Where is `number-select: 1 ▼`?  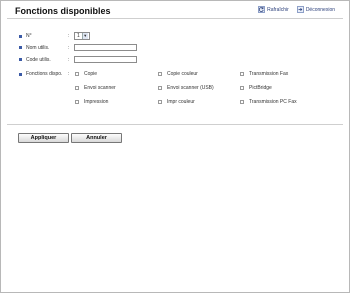 number-select: 1 ▼ is located at coordinates (82, 36).